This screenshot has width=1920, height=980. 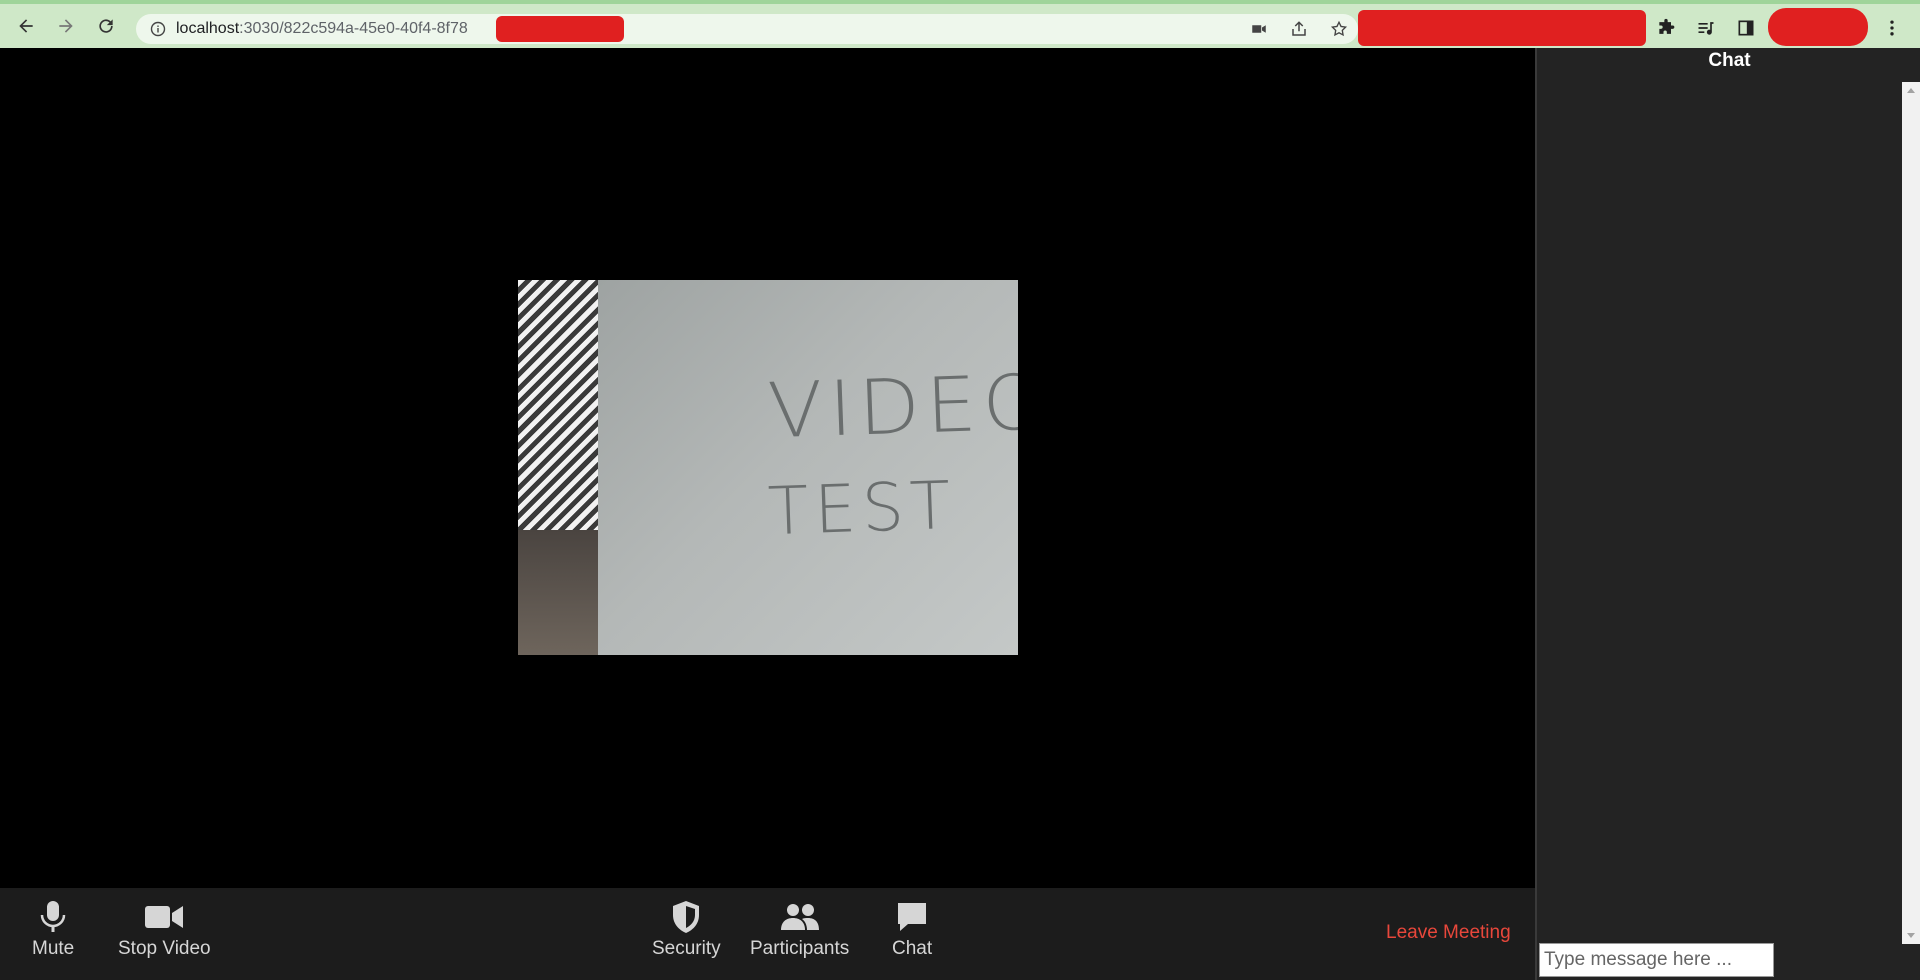 I want to click on participants-label: Participants, so click(x=800, y=948).